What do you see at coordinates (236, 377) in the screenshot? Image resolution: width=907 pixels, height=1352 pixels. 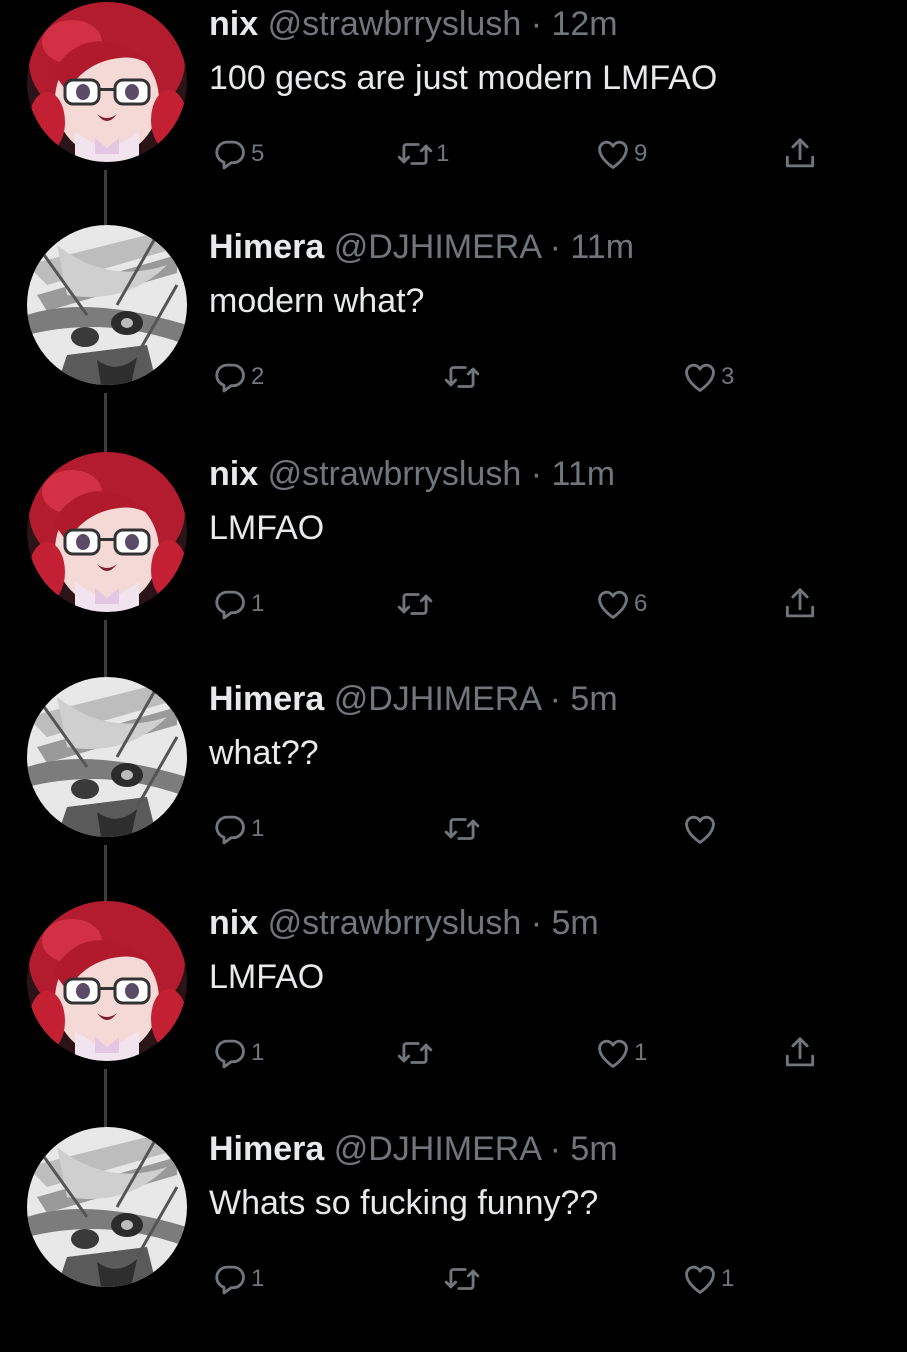 I see `reply-button: 2` at bounding box center [236, 377].